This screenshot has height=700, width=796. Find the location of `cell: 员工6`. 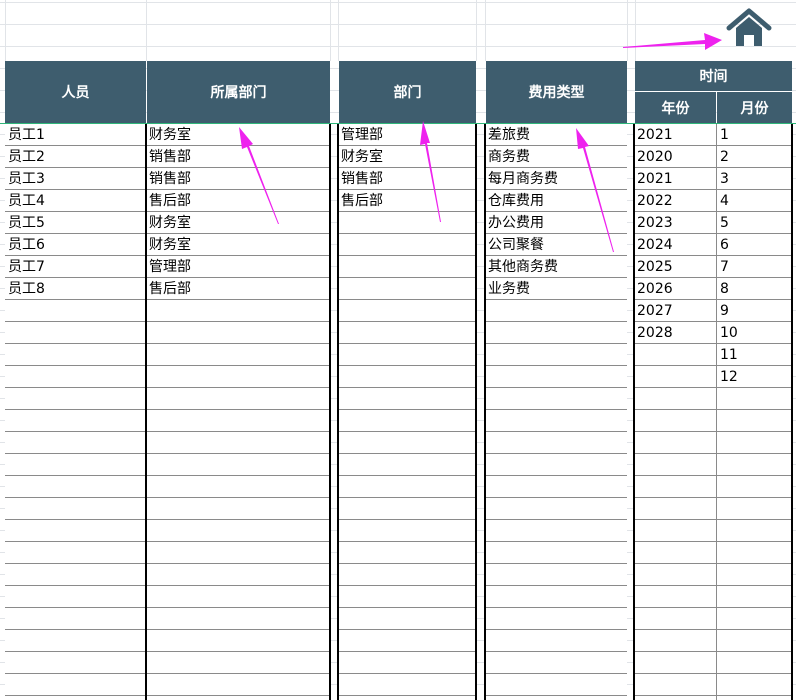

cell: 员工6 is located at coordinates (75, 245).